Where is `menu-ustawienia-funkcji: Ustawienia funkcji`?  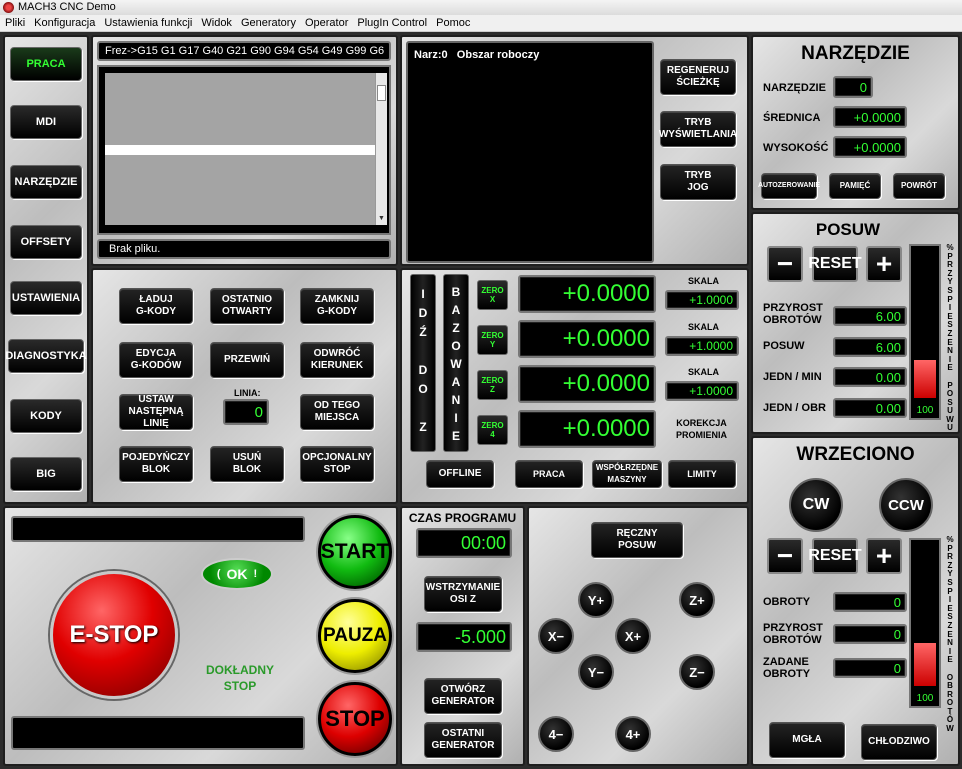 menu-ustawienia-funkcji: Ustawienia funkcji is located at coordinates (147, 23).